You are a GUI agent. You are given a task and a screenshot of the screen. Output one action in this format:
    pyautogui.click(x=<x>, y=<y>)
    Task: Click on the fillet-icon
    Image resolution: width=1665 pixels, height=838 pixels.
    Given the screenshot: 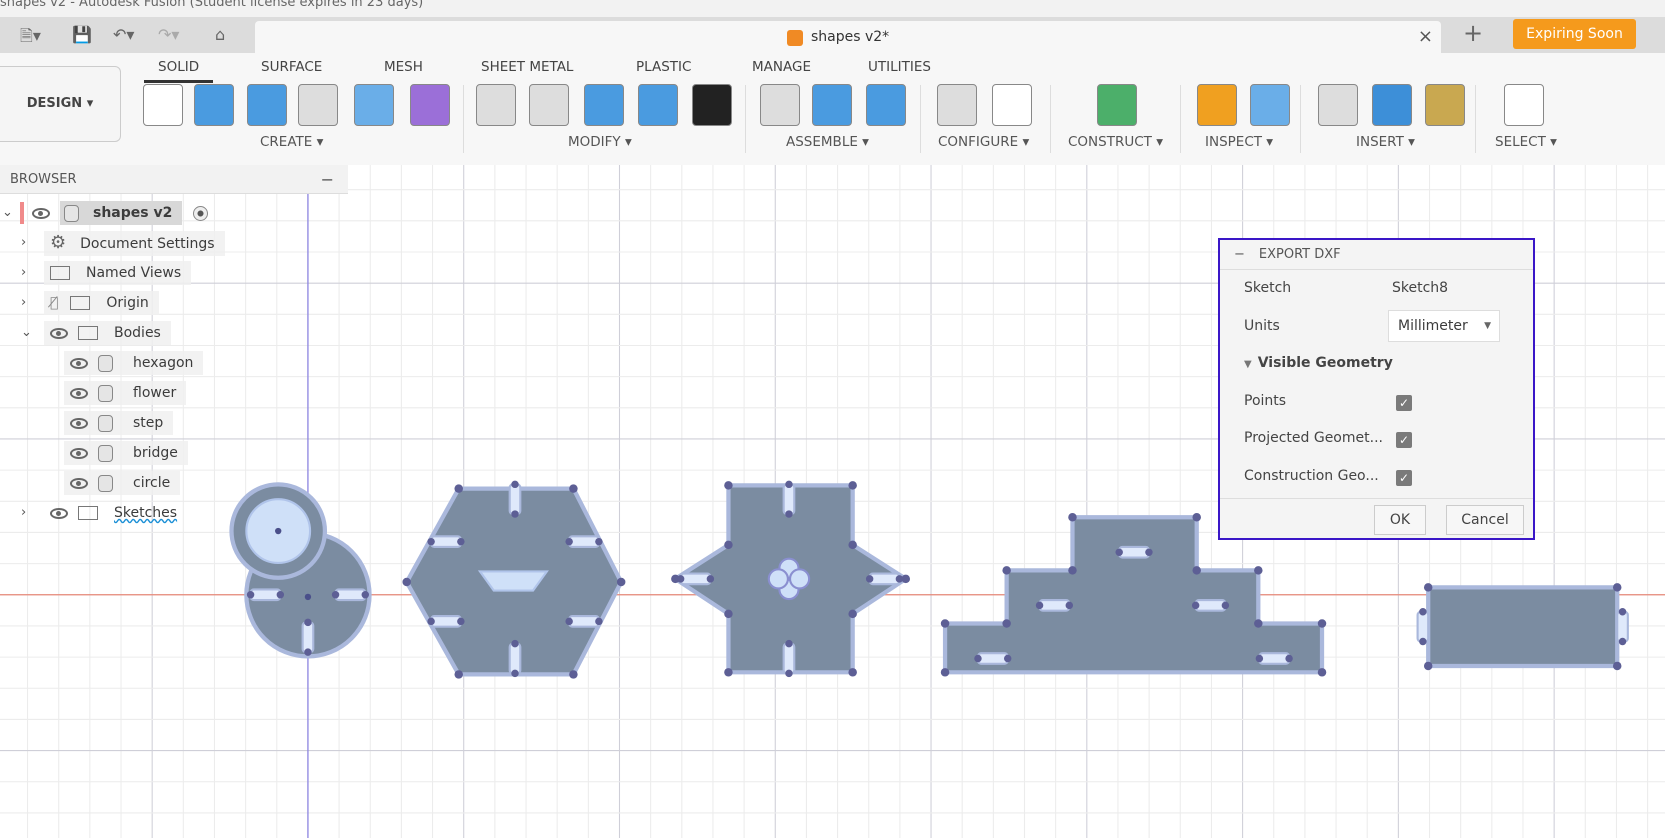 What is the action you would take?
    pyautogui.click(x=496, y=105)
    